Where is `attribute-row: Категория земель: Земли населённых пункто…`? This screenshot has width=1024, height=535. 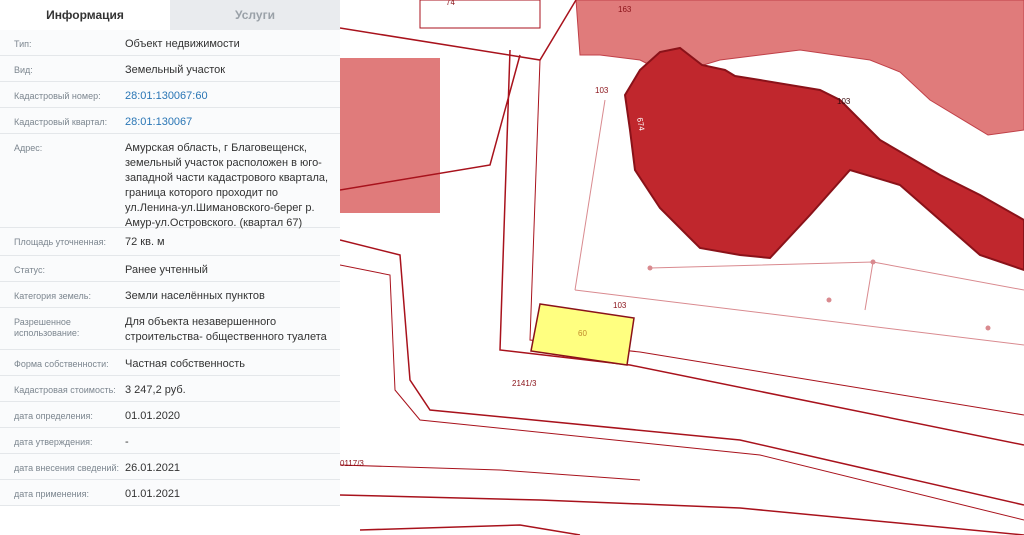
attribute-row: Категория земель: Земли населённых пункто… is located at coordinates (170, 295).